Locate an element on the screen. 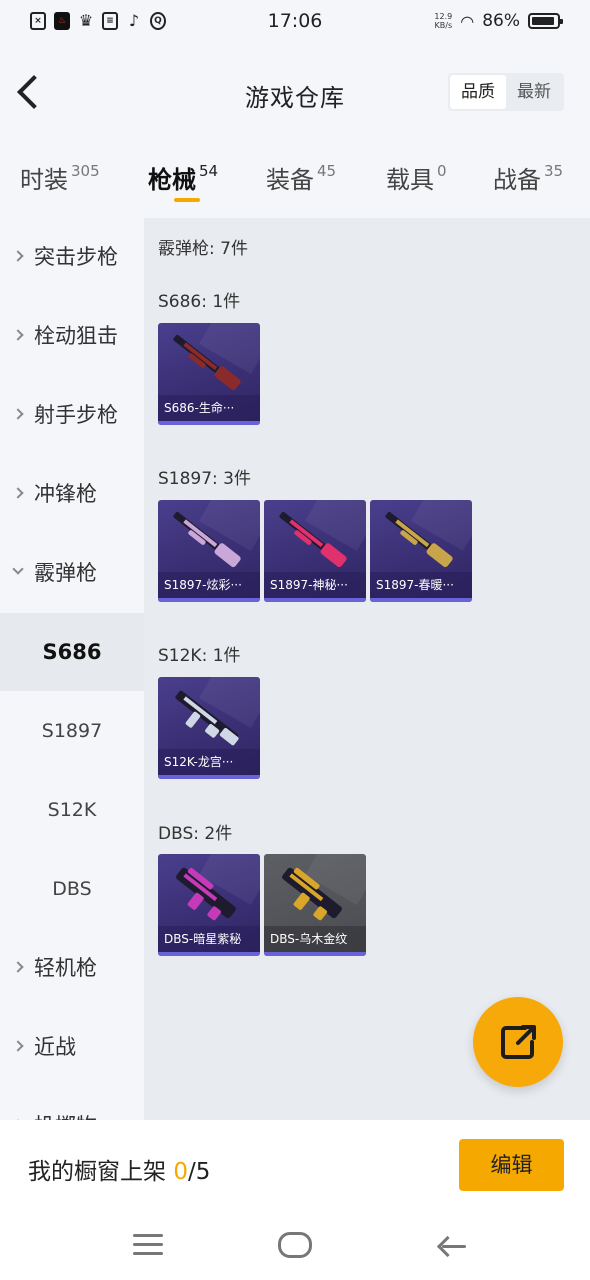  weapon-card: S1897-春暖··· is located at coordinates (421, 551).